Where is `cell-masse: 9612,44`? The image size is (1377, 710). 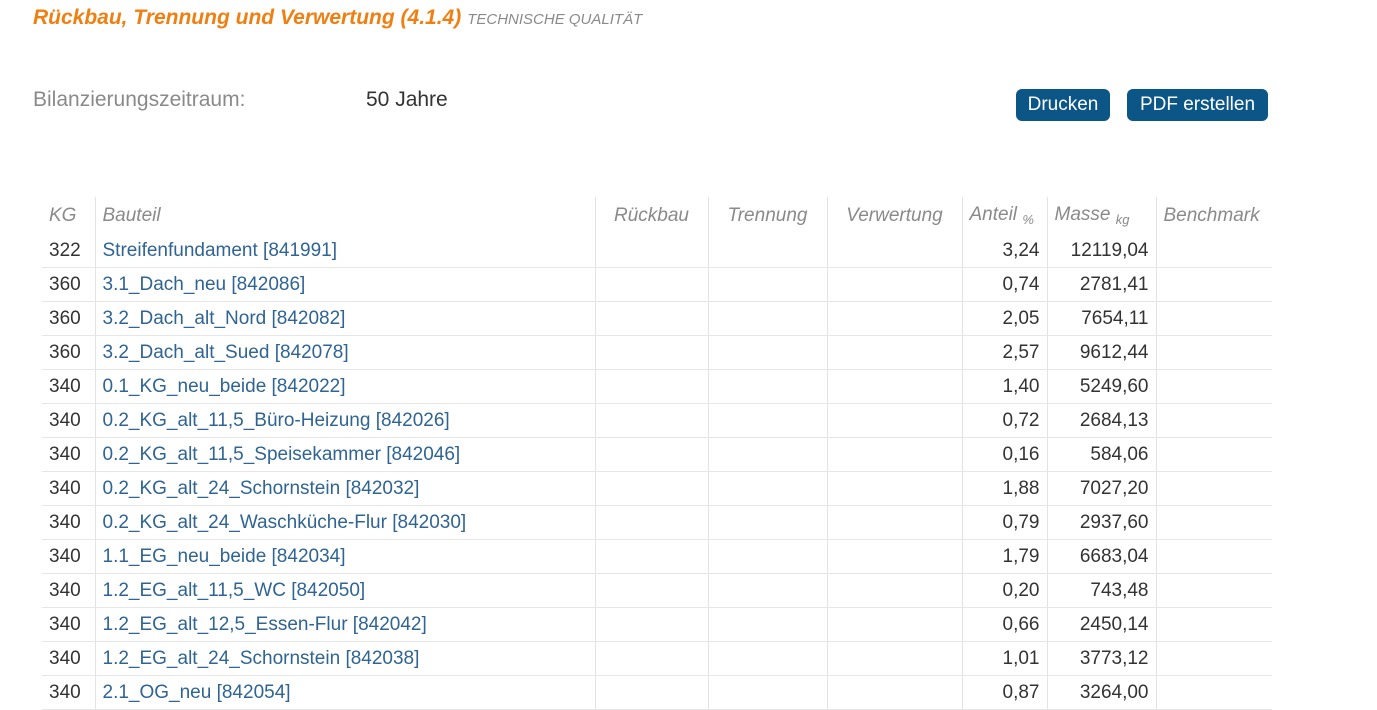 cell-masse: 9612,44 is located at coordinates (1101, 352).